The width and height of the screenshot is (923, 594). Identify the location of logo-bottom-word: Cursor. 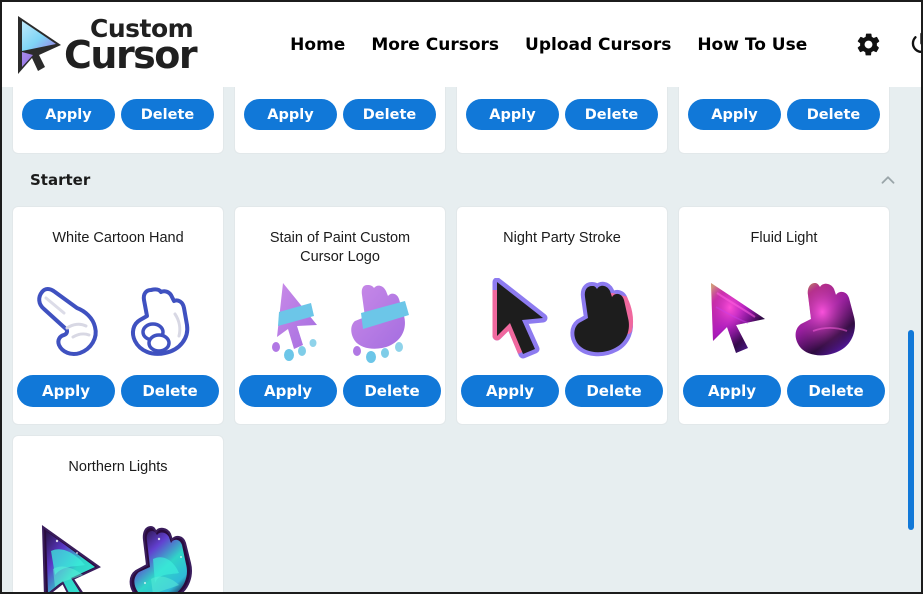
(131, 54).